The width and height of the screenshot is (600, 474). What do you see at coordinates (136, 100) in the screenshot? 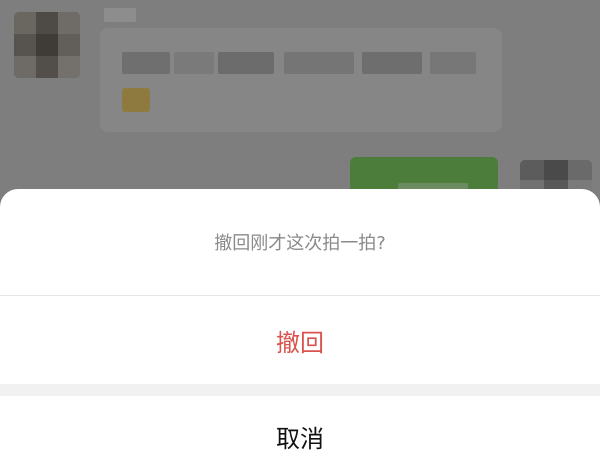
I see `emoji-icon` at bounding box center [136, 100].